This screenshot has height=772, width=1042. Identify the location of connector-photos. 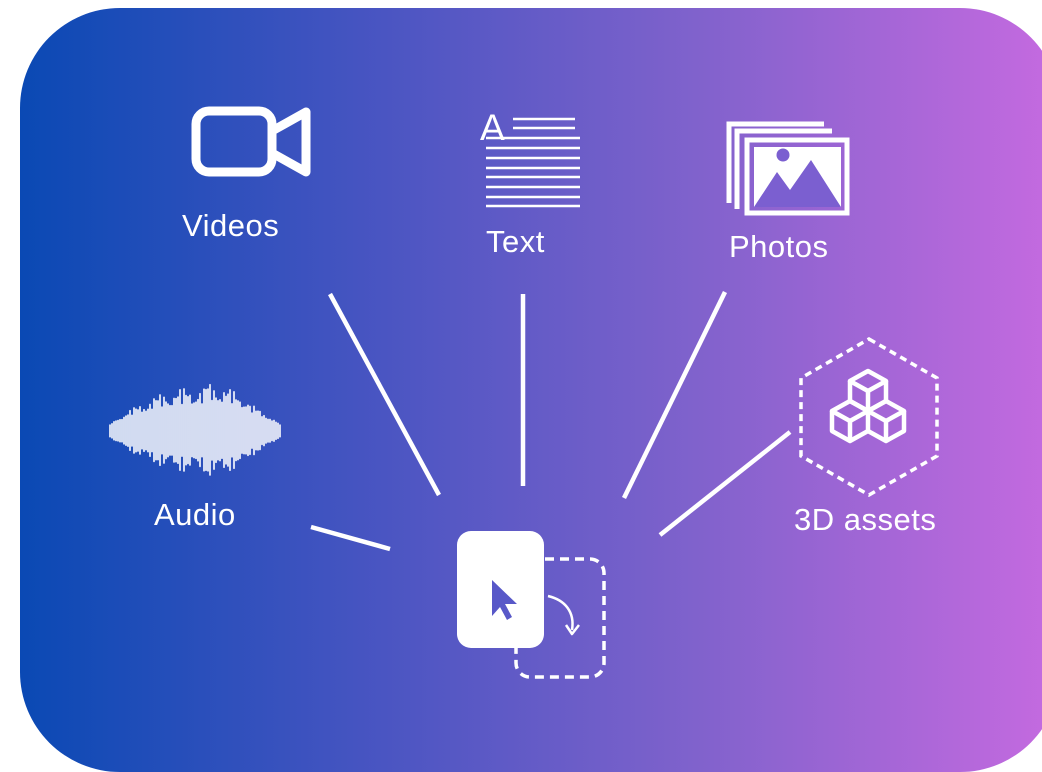
(674, 395).